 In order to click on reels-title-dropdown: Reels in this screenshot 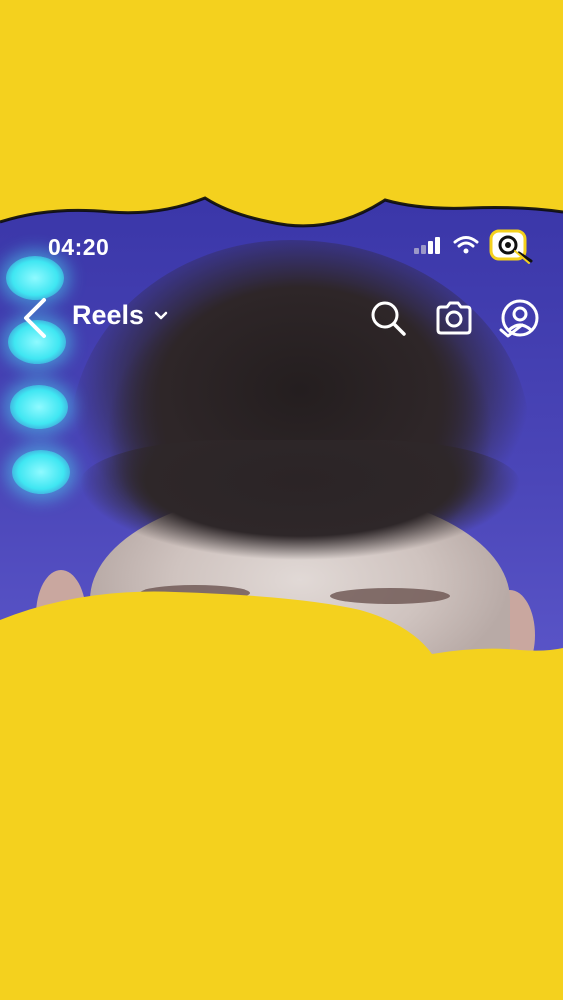, I will do `click(120, 315)`.